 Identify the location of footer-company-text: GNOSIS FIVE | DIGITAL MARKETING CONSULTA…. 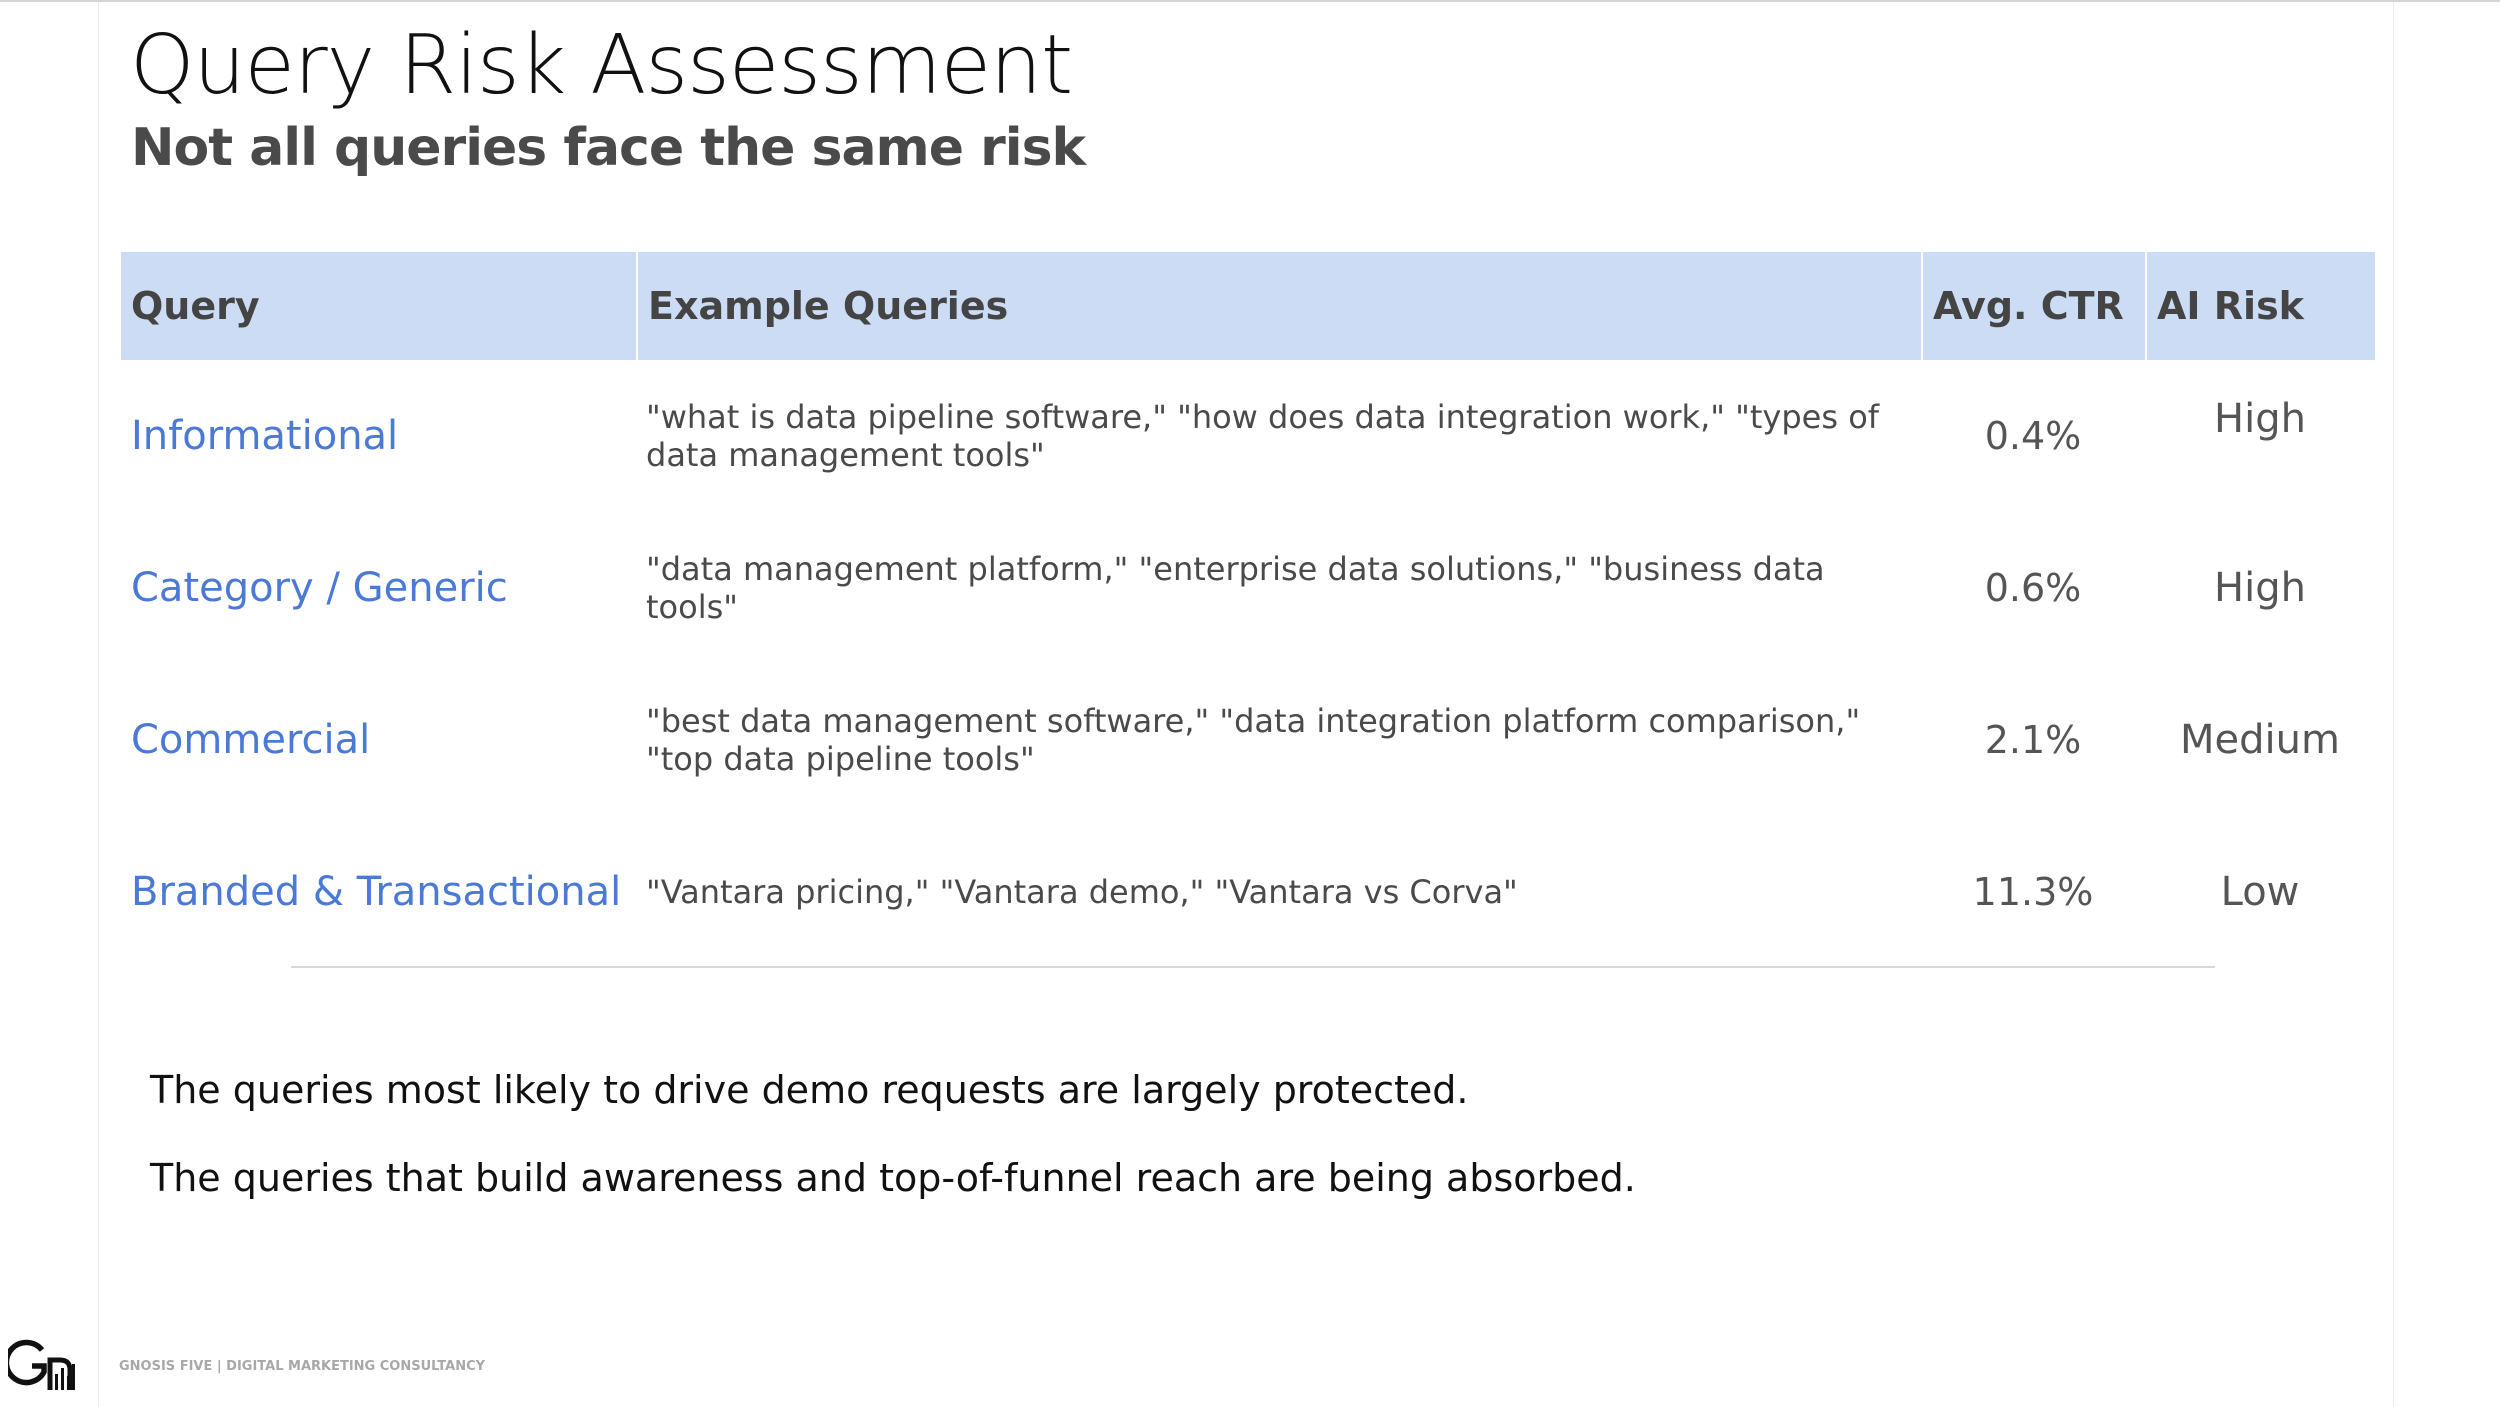
(302, 1366).